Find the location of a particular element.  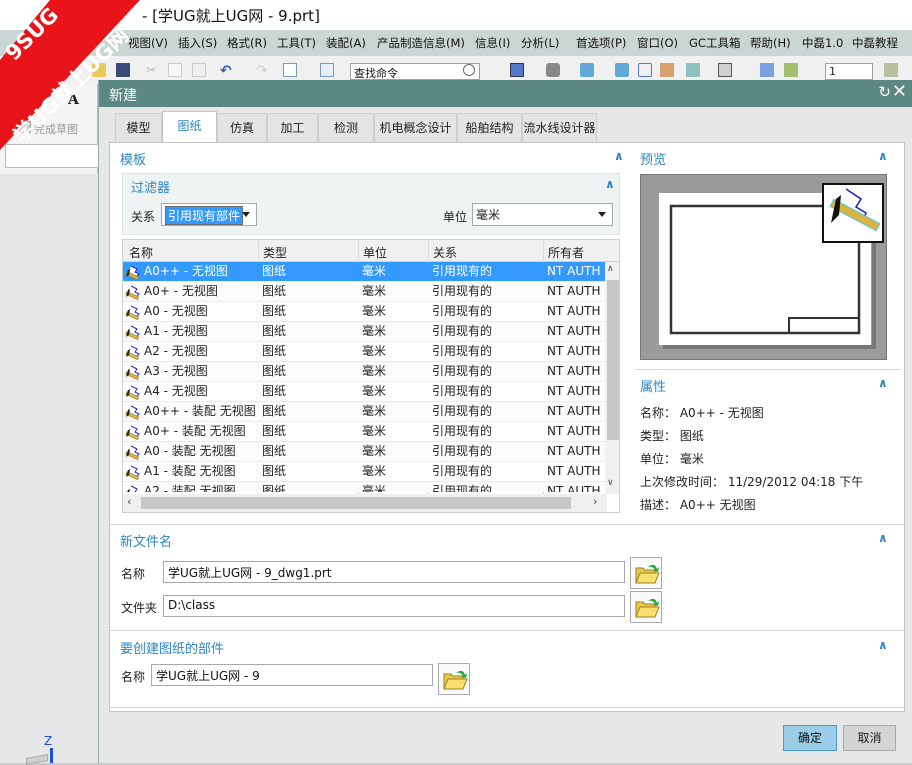

clip-icon is located at coordinates (693, 70).